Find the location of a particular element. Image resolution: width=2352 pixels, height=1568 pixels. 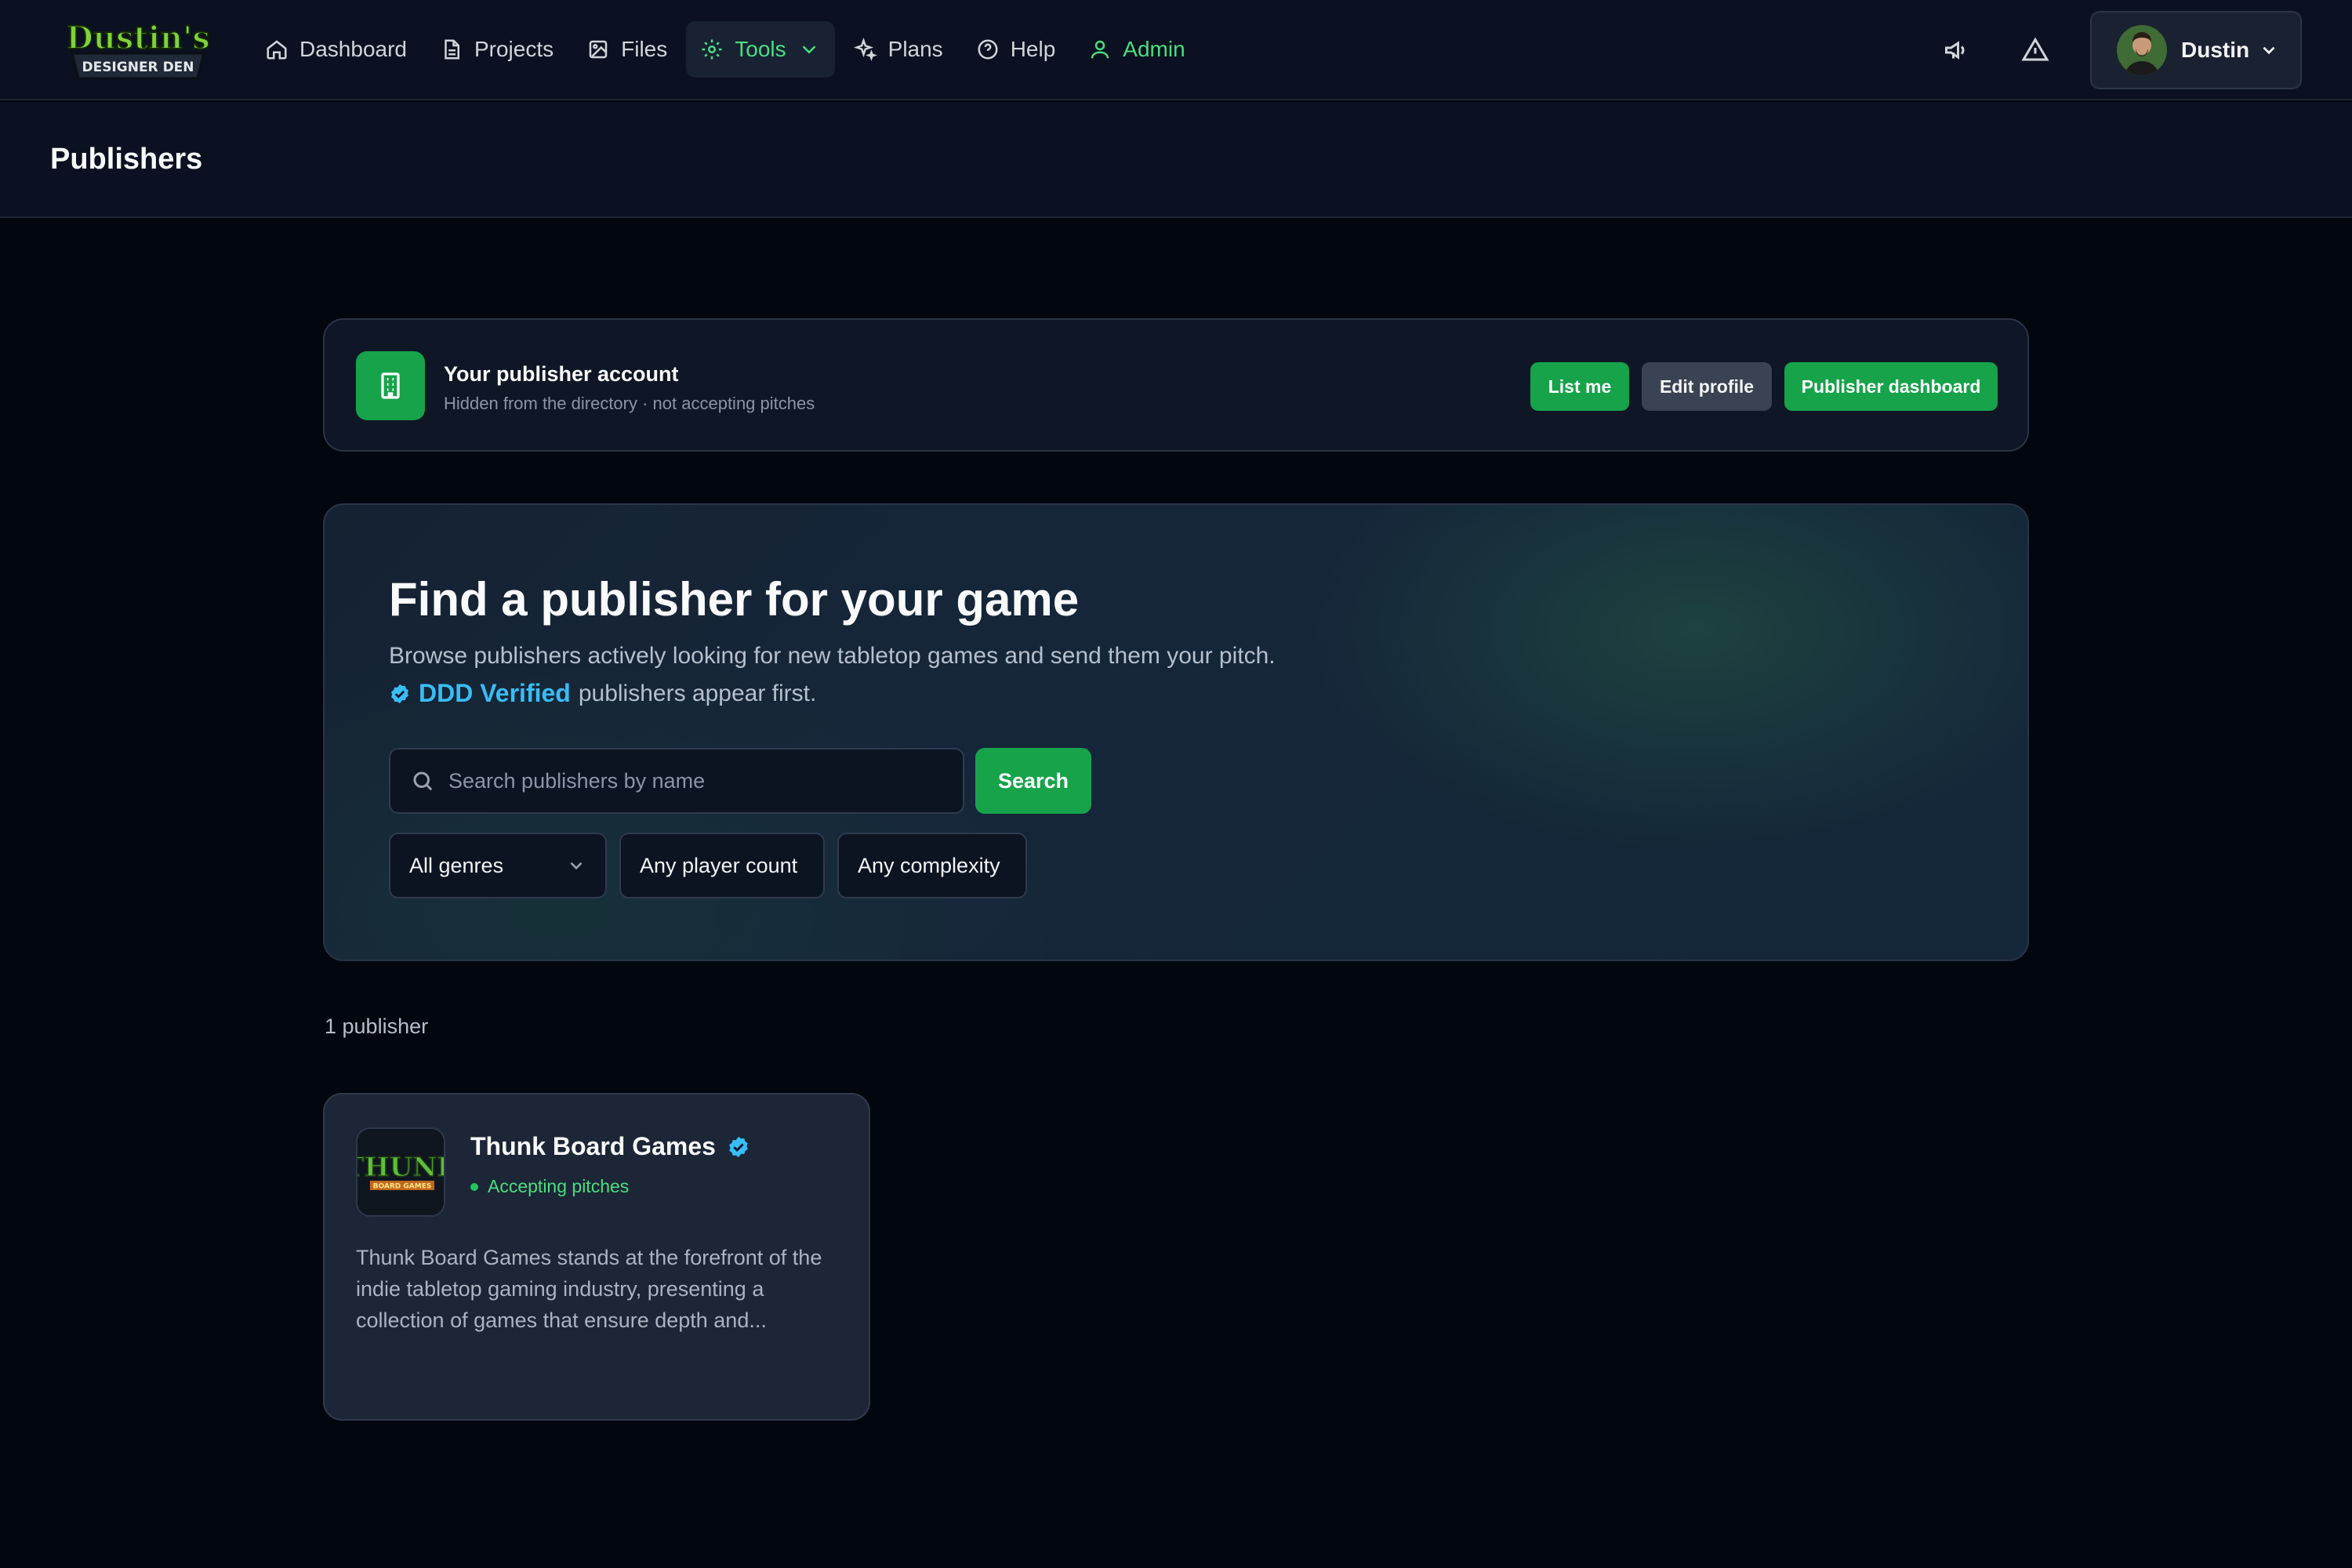

nav-admin: Admin is located at coordinates (1136, 49).